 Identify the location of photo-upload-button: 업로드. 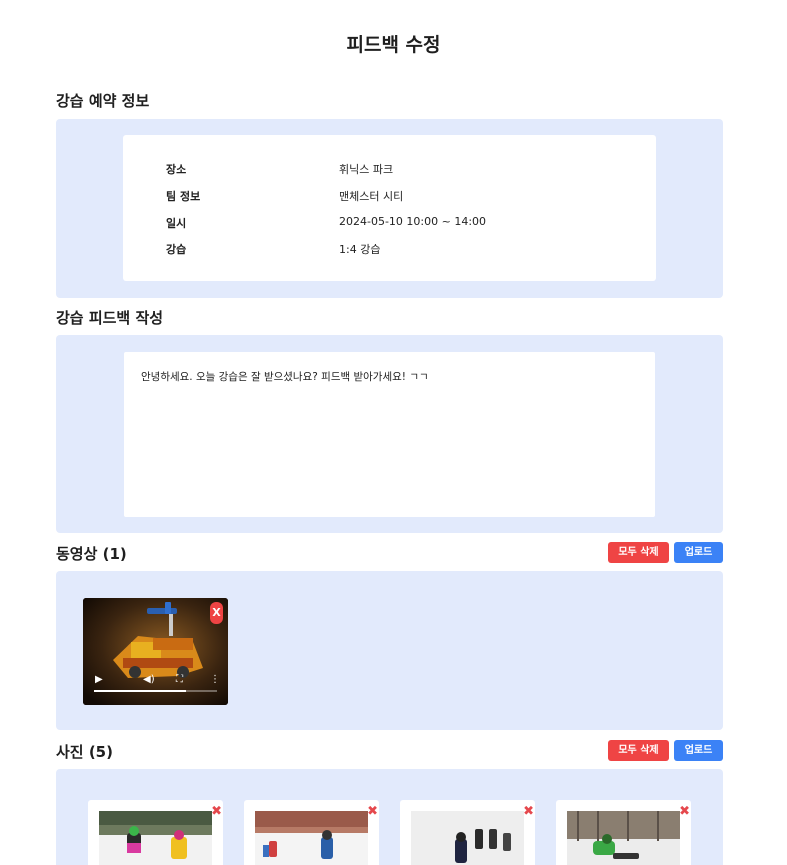
(698, 750).